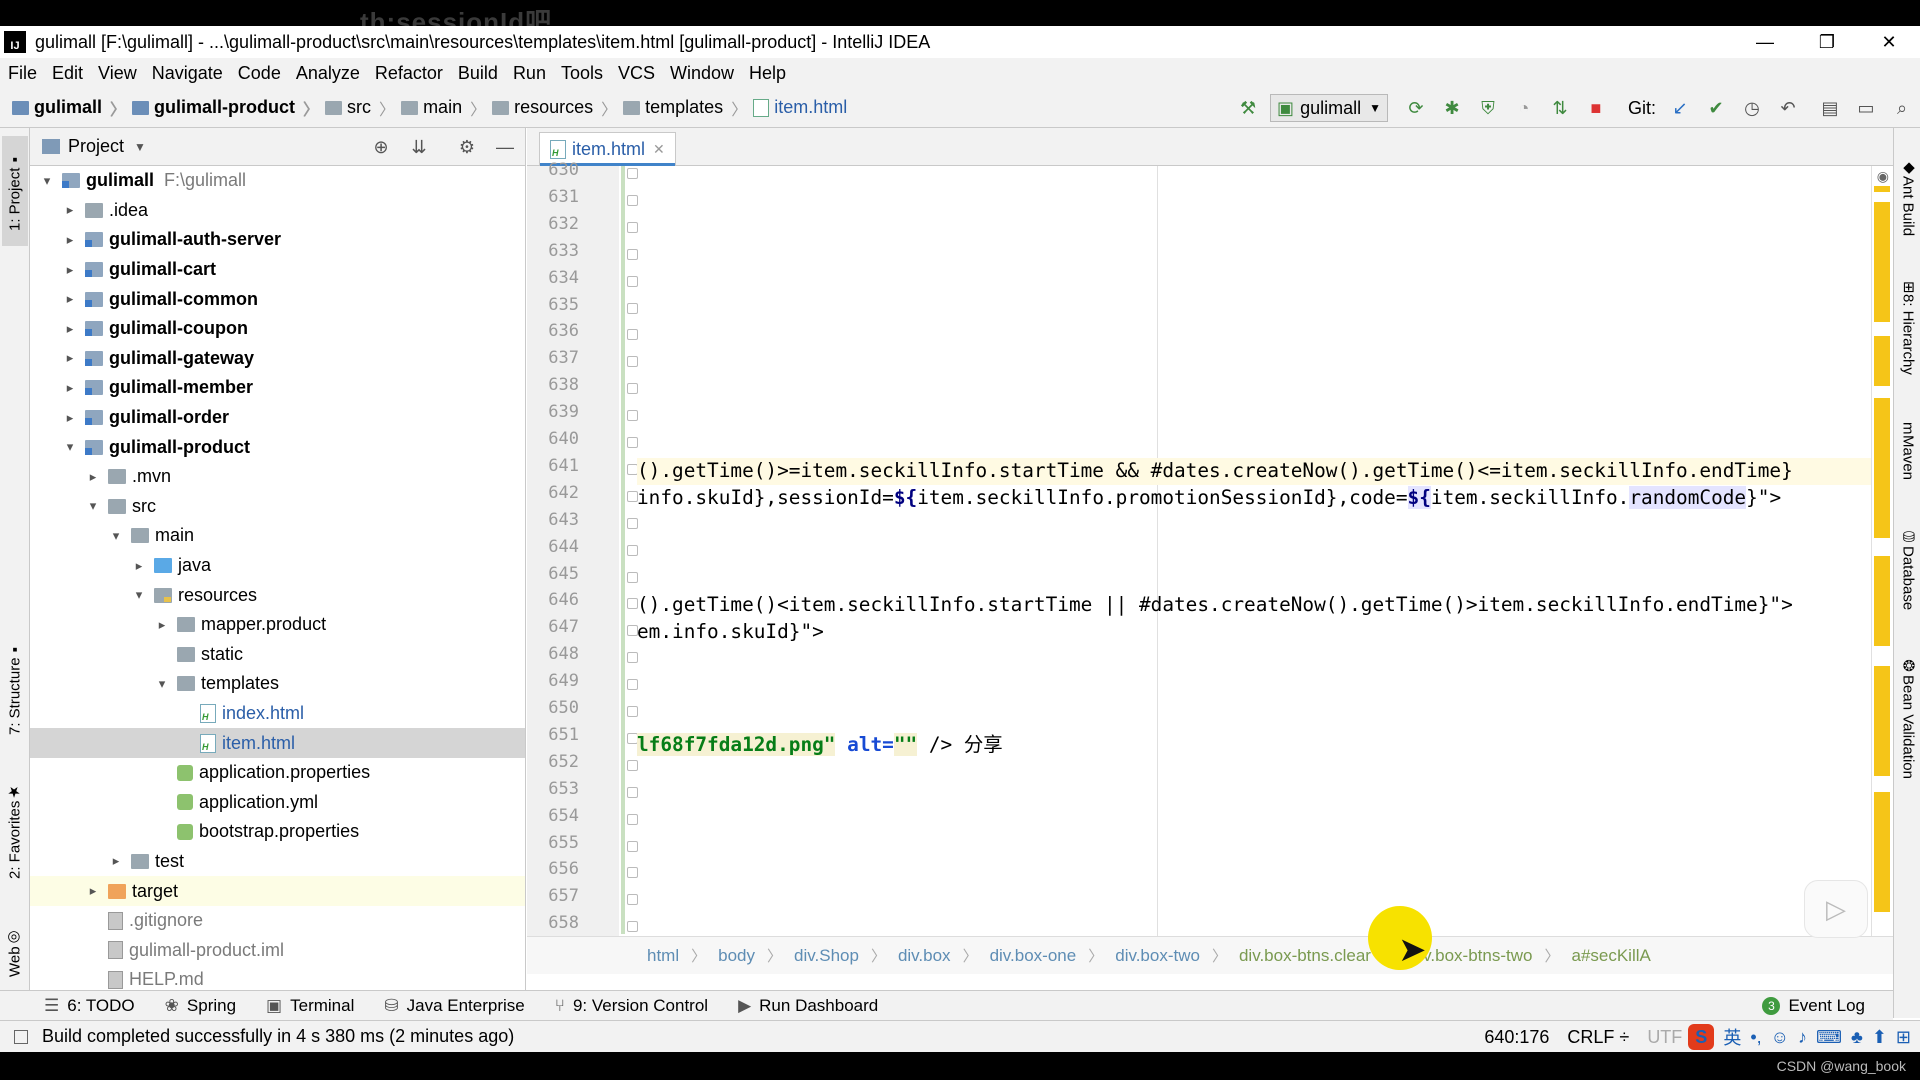  Describe the element at coordinates (1516, 1037) in the screenshot. I see `caret-position: 640:176` at that location.